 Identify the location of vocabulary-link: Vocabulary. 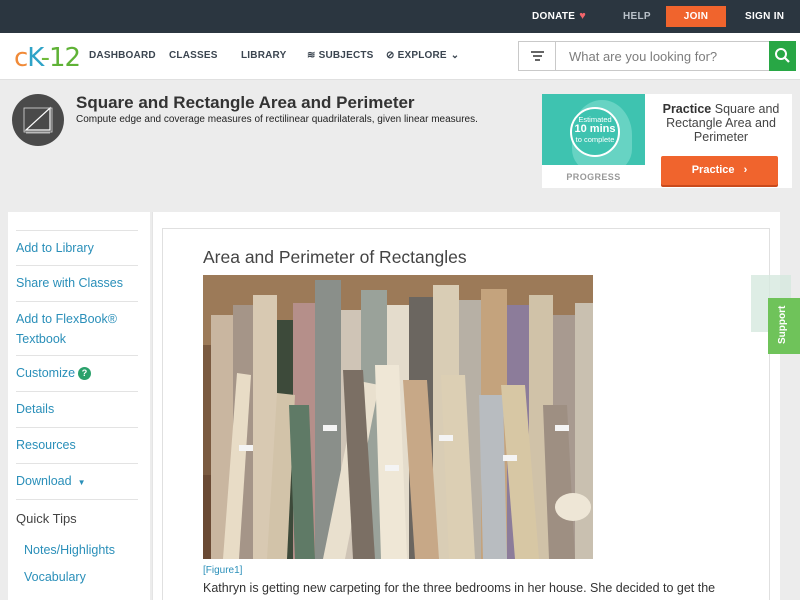
(55, 577).